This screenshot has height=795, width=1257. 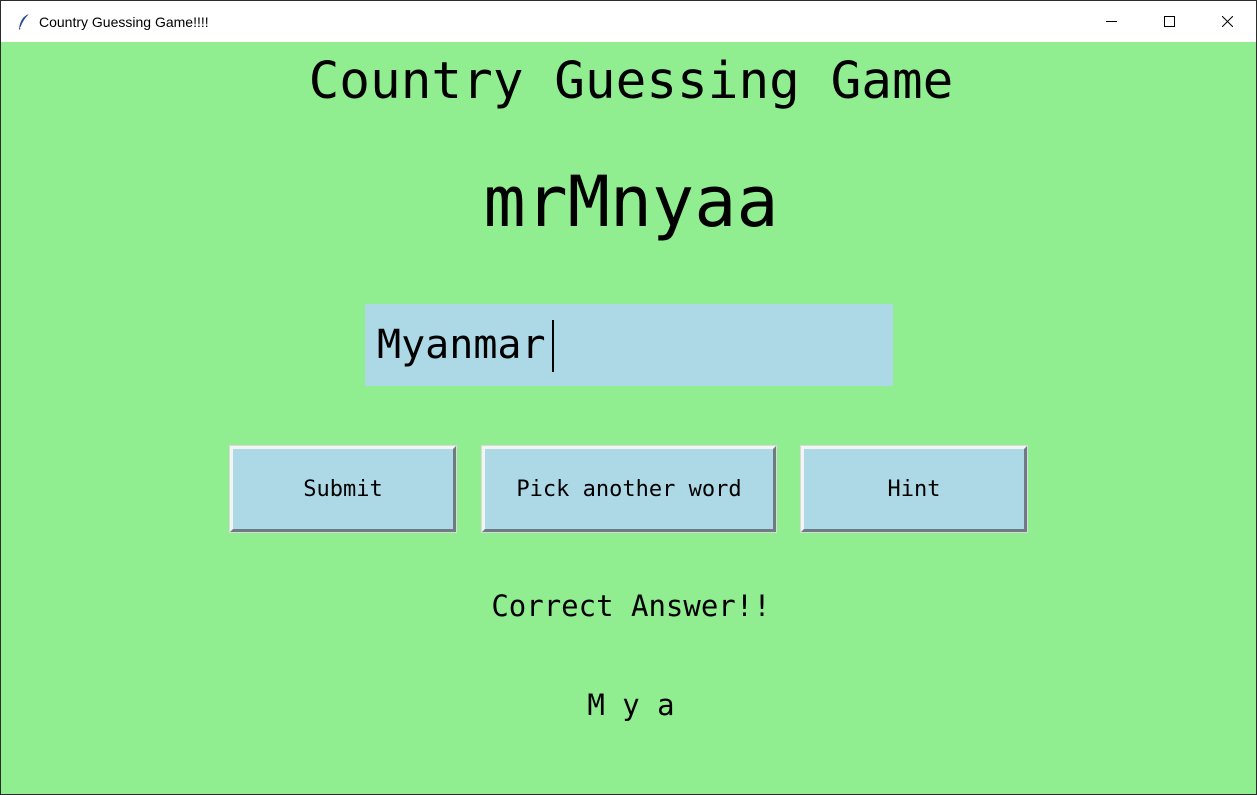 What do you see at coordinates (631, 81) in the screenshot?
I see `game-heading: Country Guessing Game` at bounding box center [631, 81].